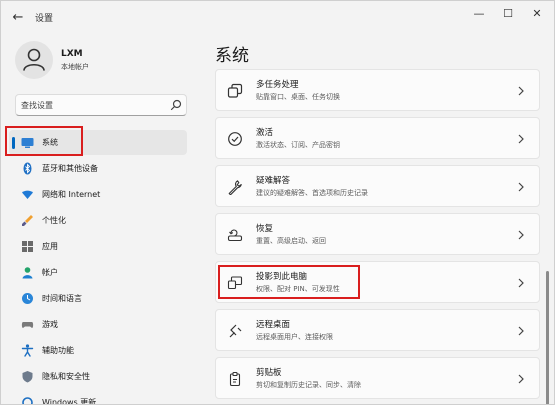 The height and width of the screenshot is (405, 555). What do you see at coordinates (50, 324) in the screenshot?
I see `sidebar-item-label: 游戏` at bounding box center [50, 324].